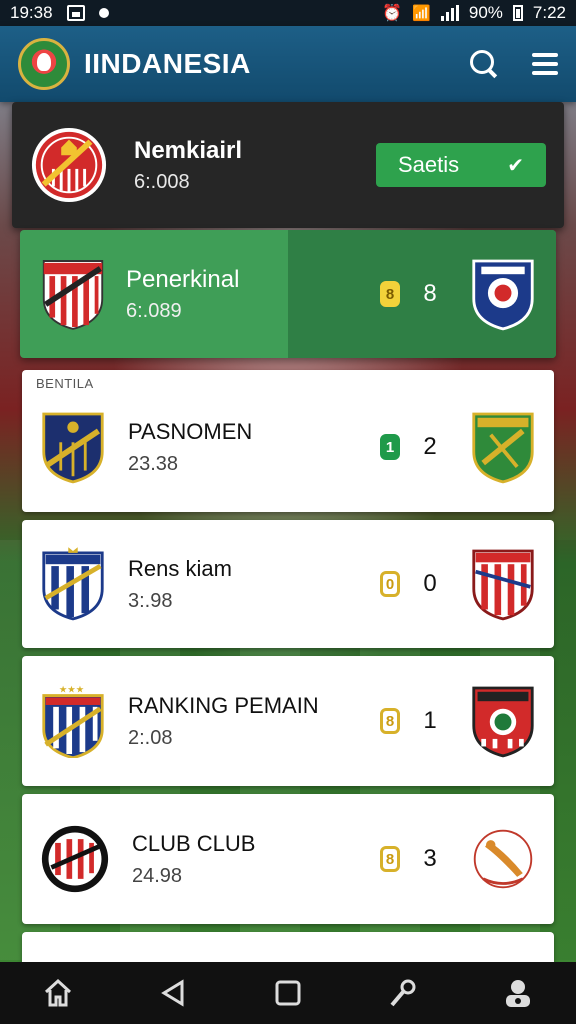 This screenshot has width=576, height=1024. What do you see at coordinates (549, 12) in the screenshot?
I see `status-time-right: 7:22` at bounding box center [549, 12].